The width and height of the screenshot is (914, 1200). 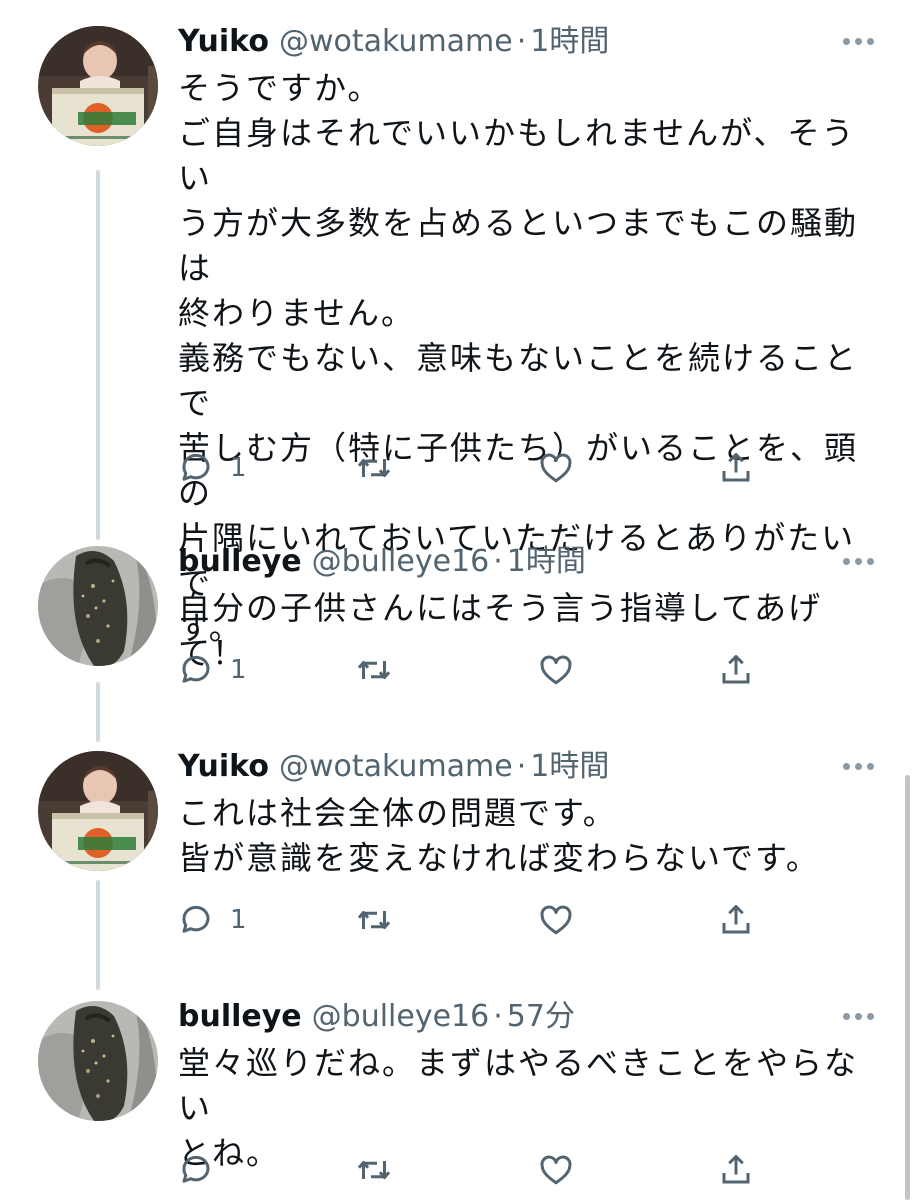 I want to click on tweet-text: これは社会全体の問題です。 皆が意識を変えなければ変わらないです。, so click(x=499, y=835).